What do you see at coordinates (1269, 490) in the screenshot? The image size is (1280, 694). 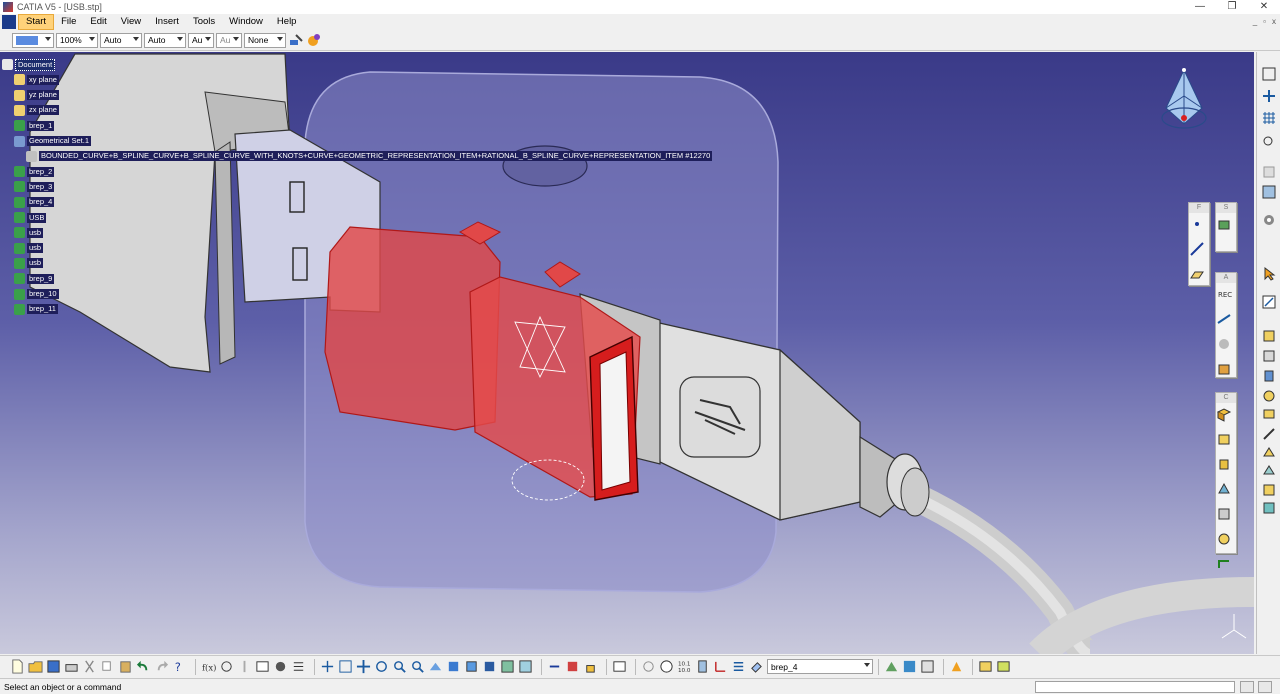 I see `loft-icon` at bounding box center [1269, 490].